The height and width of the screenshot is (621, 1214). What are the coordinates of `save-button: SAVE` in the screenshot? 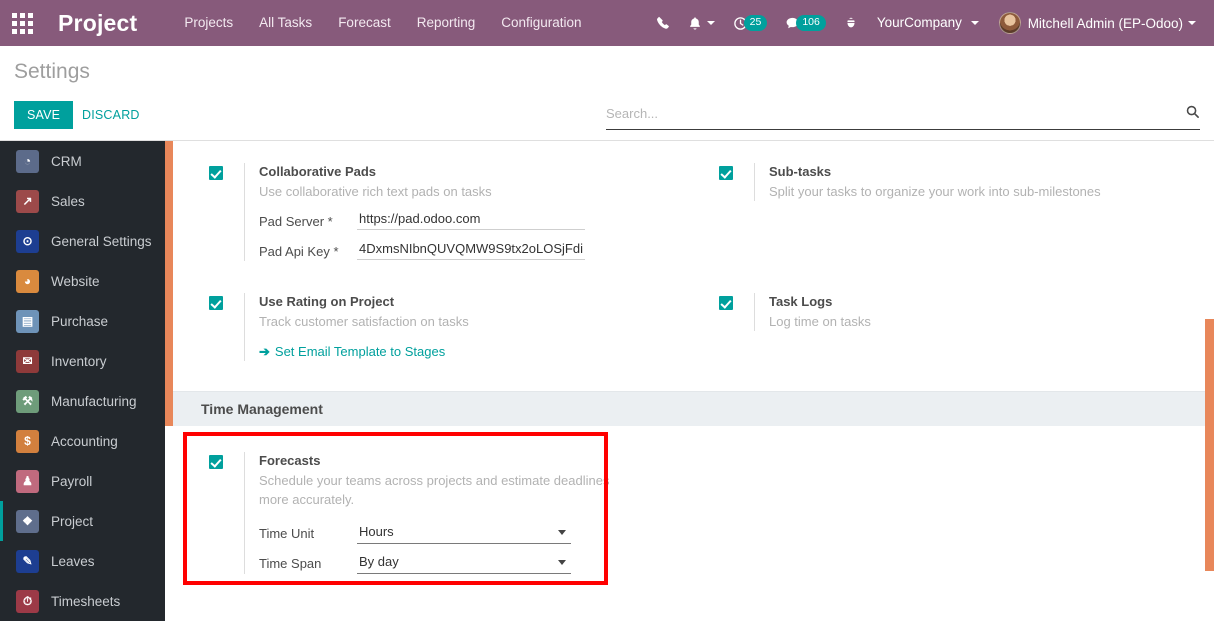 It's located at (44, 115).